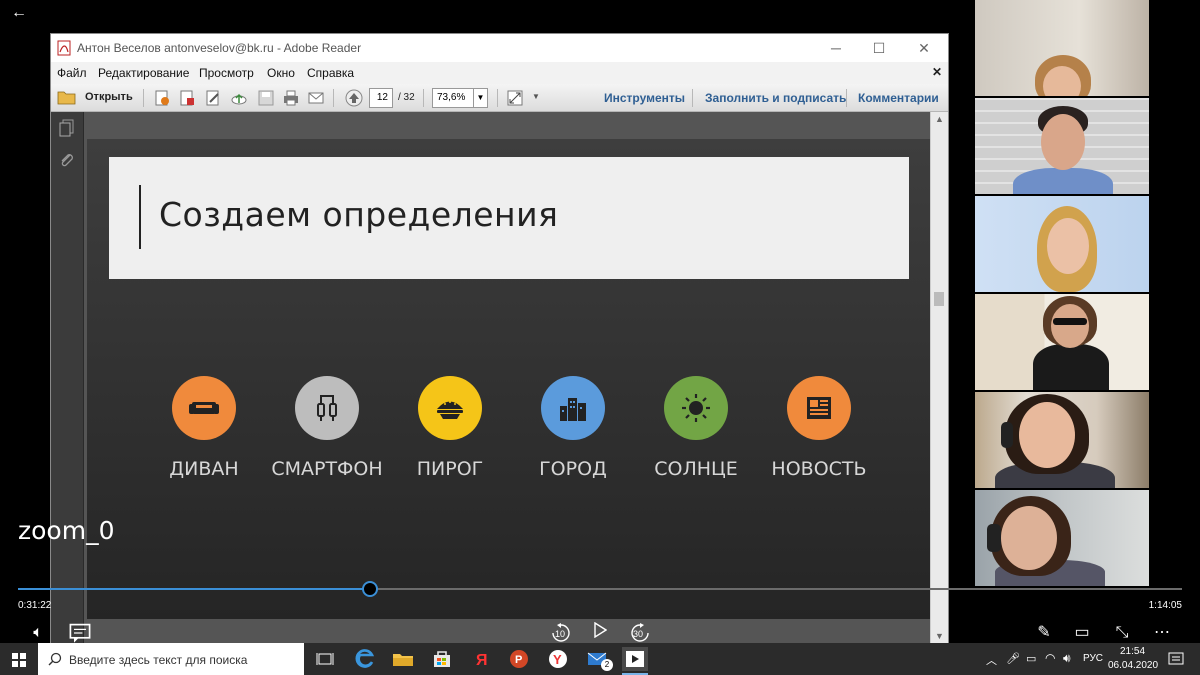 The image size is (1200, 675). Describe the element at coordinates (281, 73) in the screenshot. I see `menu-window: Окно` at that location.